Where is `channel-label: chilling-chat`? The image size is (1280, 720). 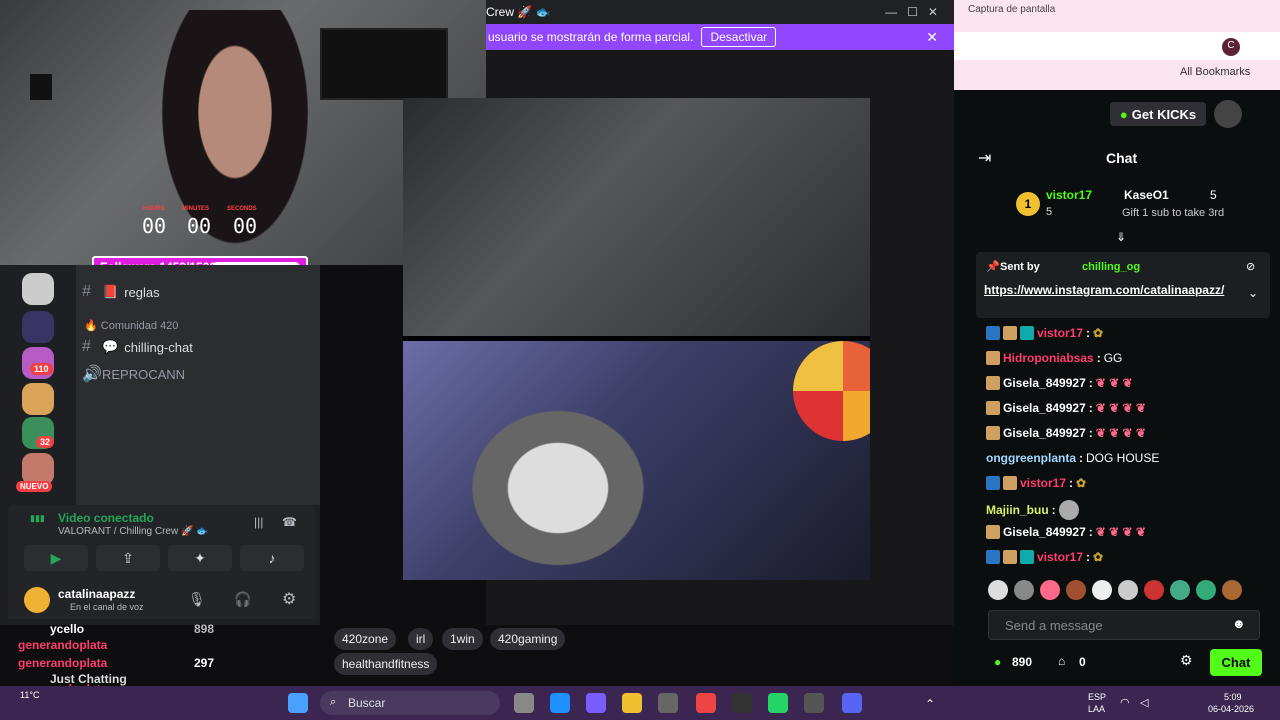
channel-label: chilling-chat is located at coordinates (158, 347).